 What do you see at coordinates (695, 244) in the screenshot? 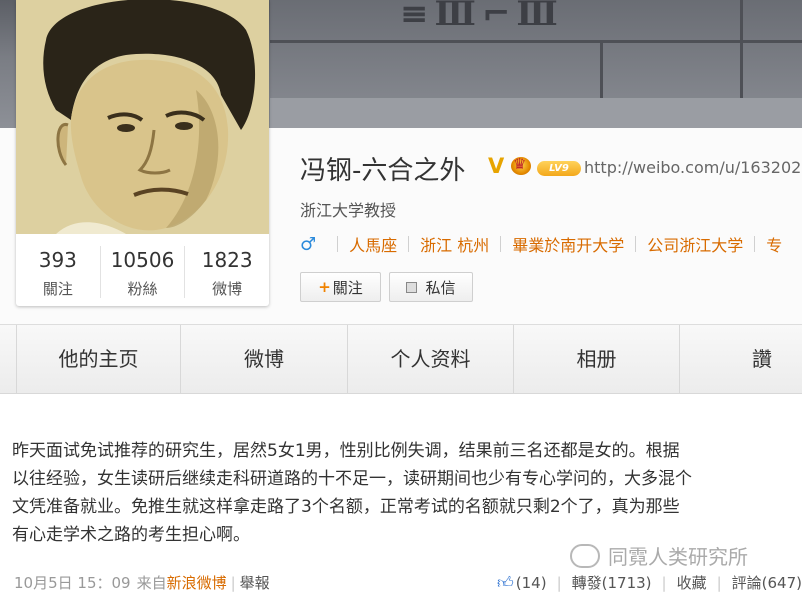
I see `info-company: 公司浙江大学` at bounding box center [695, 244].